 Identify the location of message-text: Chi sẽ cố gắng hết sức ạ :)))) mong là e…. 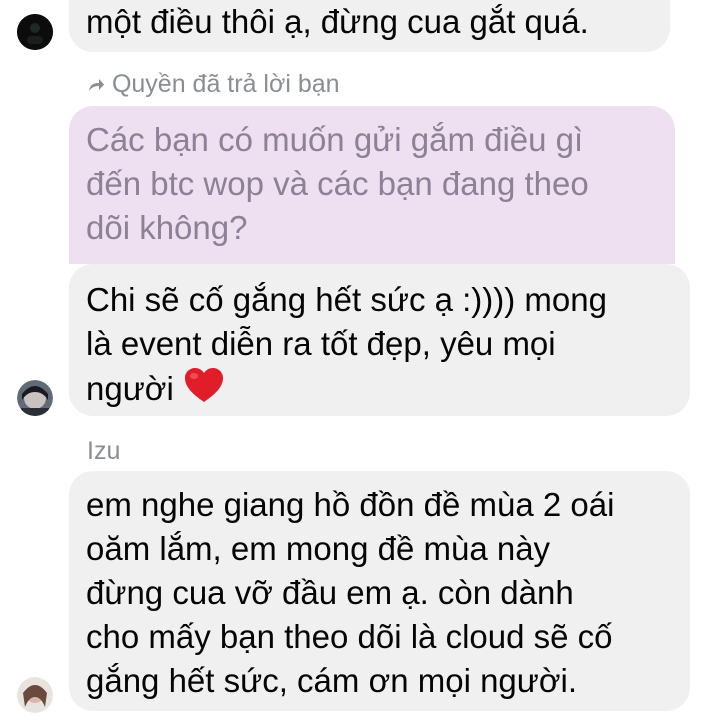
(346, 344).